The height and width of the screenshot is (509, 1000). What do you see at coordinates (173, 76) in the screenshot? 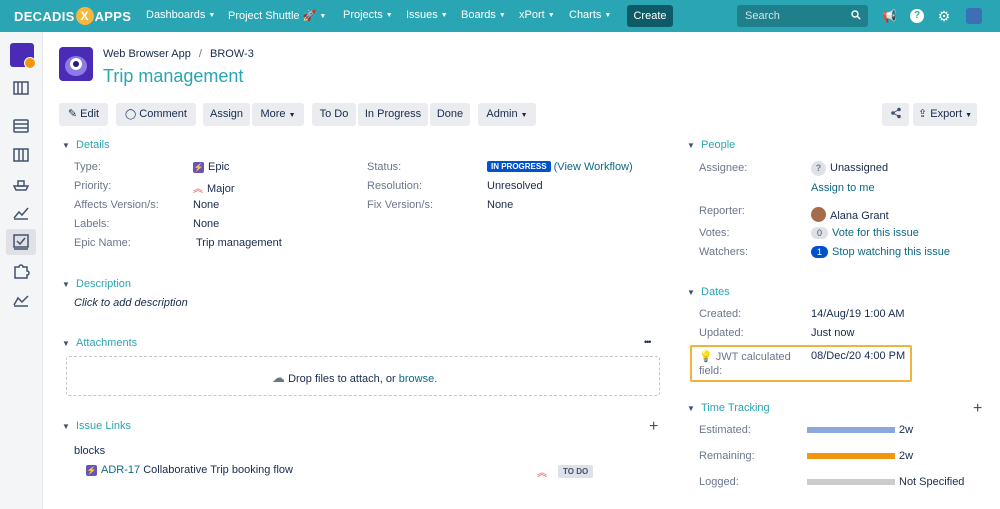
I see `page-title: Trip management` at bounding box center [173, 76].